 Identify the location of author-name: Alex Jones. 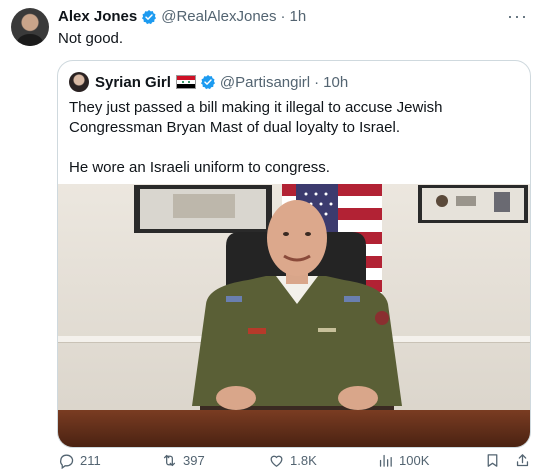
(97, 16).